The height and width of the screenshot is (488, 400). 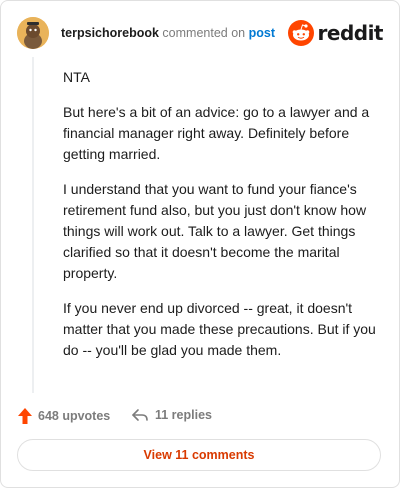 I want to click on thread-line, so click(x=33, y=225).